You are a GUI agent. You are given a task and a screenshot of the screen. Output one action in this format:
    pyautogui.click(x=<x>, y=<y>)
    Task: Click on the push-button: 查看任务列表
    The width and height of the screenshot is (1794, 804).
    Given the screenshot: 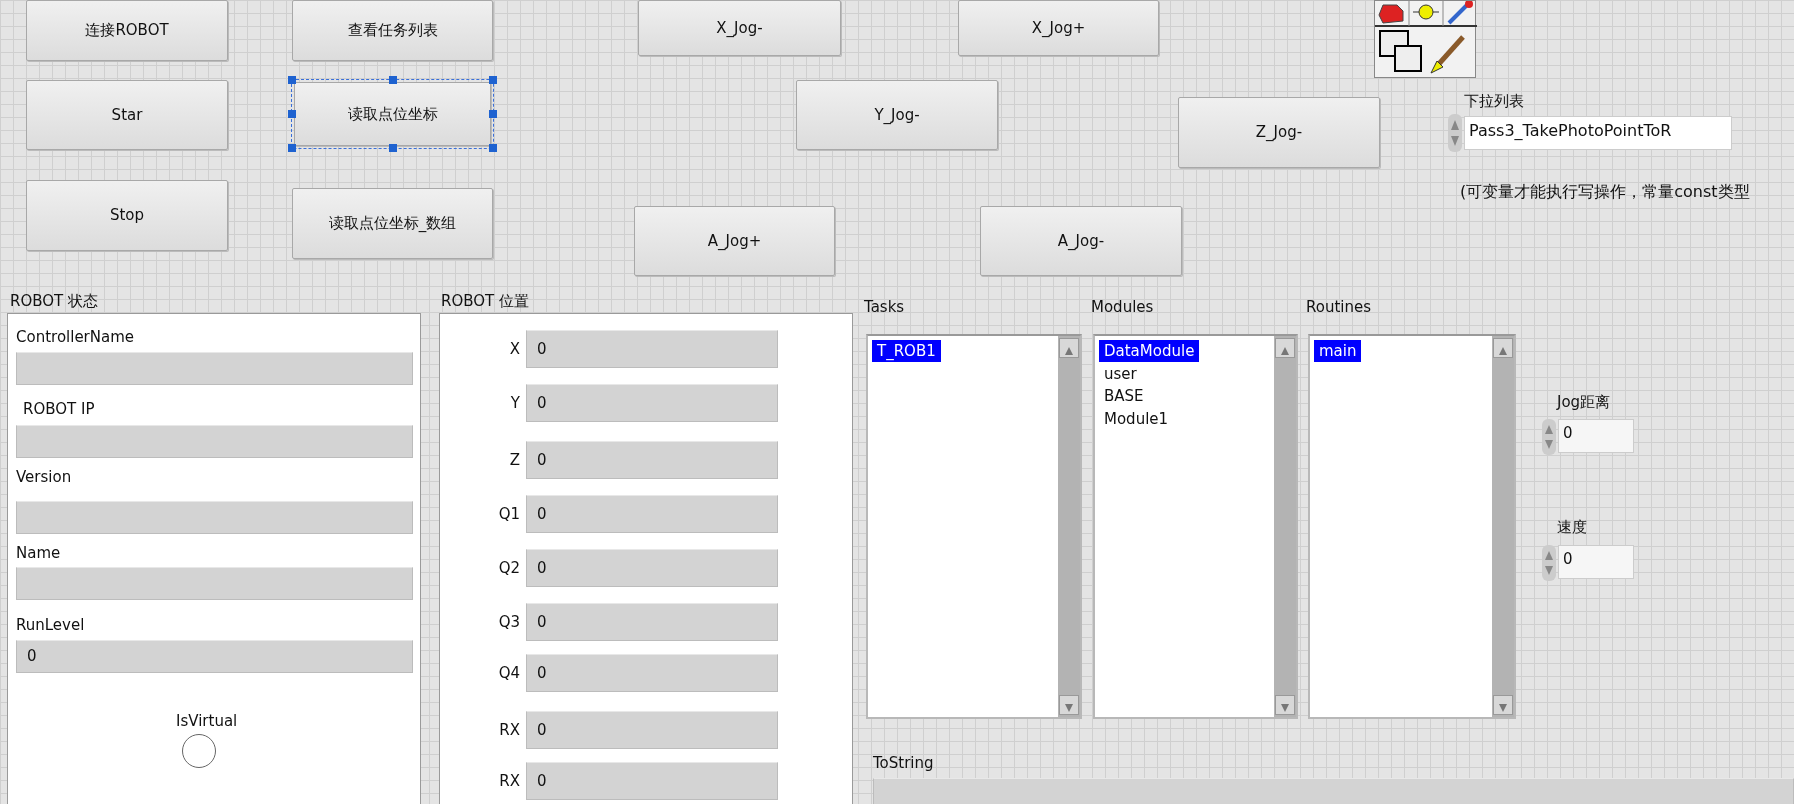 What is the action you would take?
    pyautogui.click(x=392, y=30)
    